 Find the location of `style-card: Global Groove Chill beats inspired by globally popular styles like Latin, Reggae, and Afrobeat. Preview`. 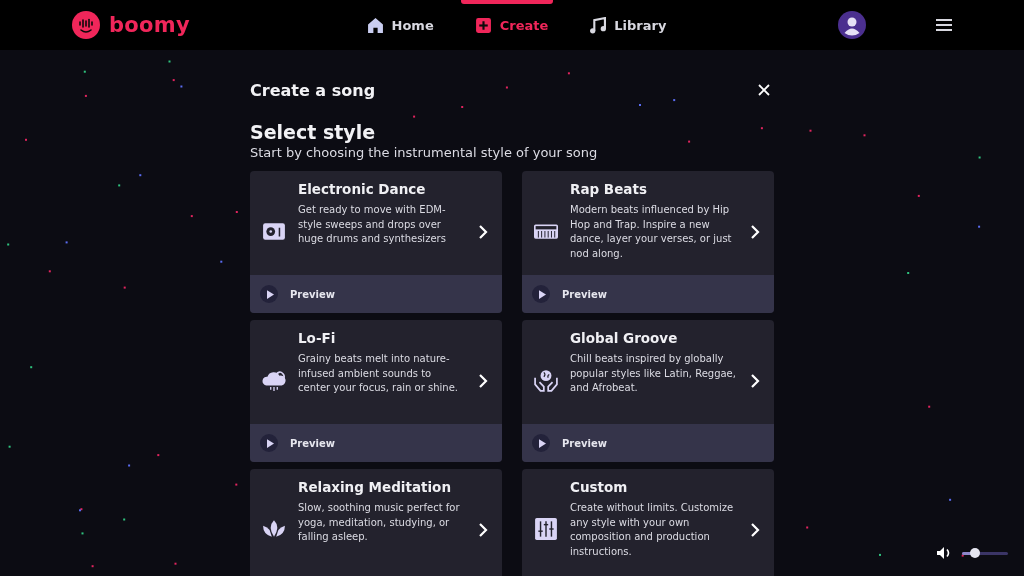

style-card: Global Groove Chill beats inspired by globally popular styles like Latin, Reggae, and Afrobeat. Preview is located at coordinates (648, 391).